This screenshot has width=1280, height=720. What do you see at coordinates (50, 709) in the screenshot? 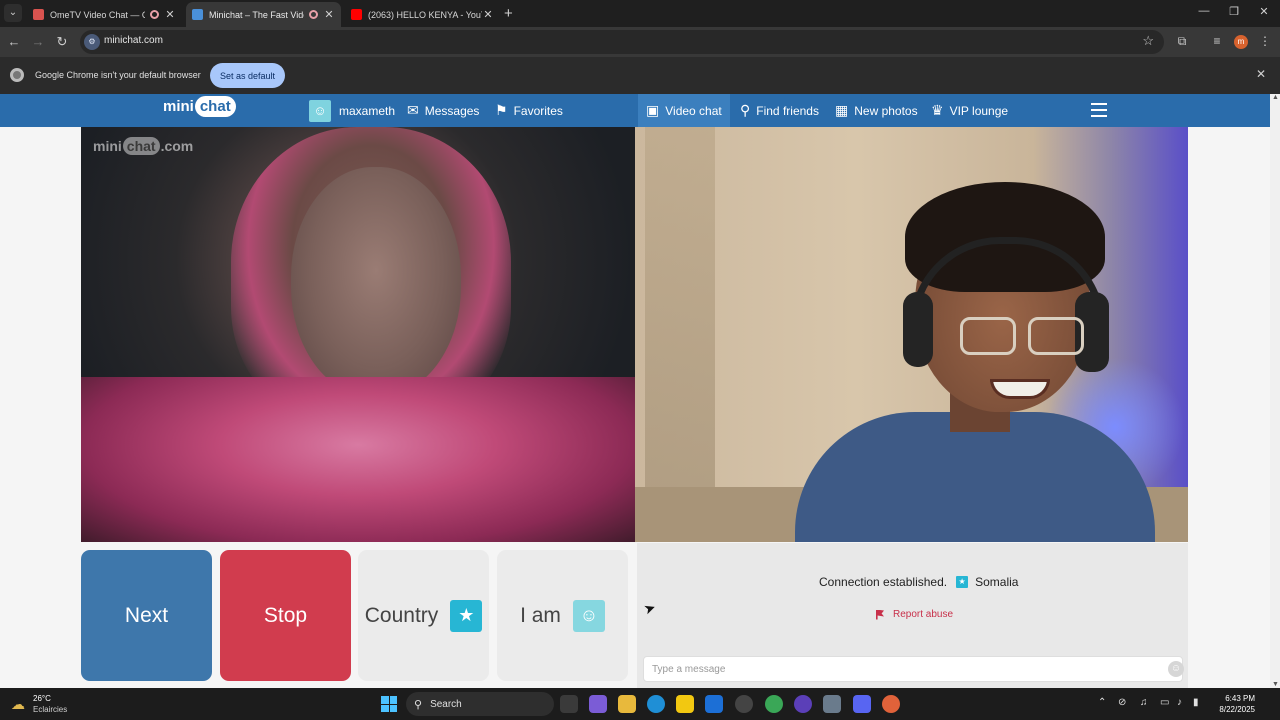
I see `weather-condition: Eclaircies` at bounding box center [50, 709].